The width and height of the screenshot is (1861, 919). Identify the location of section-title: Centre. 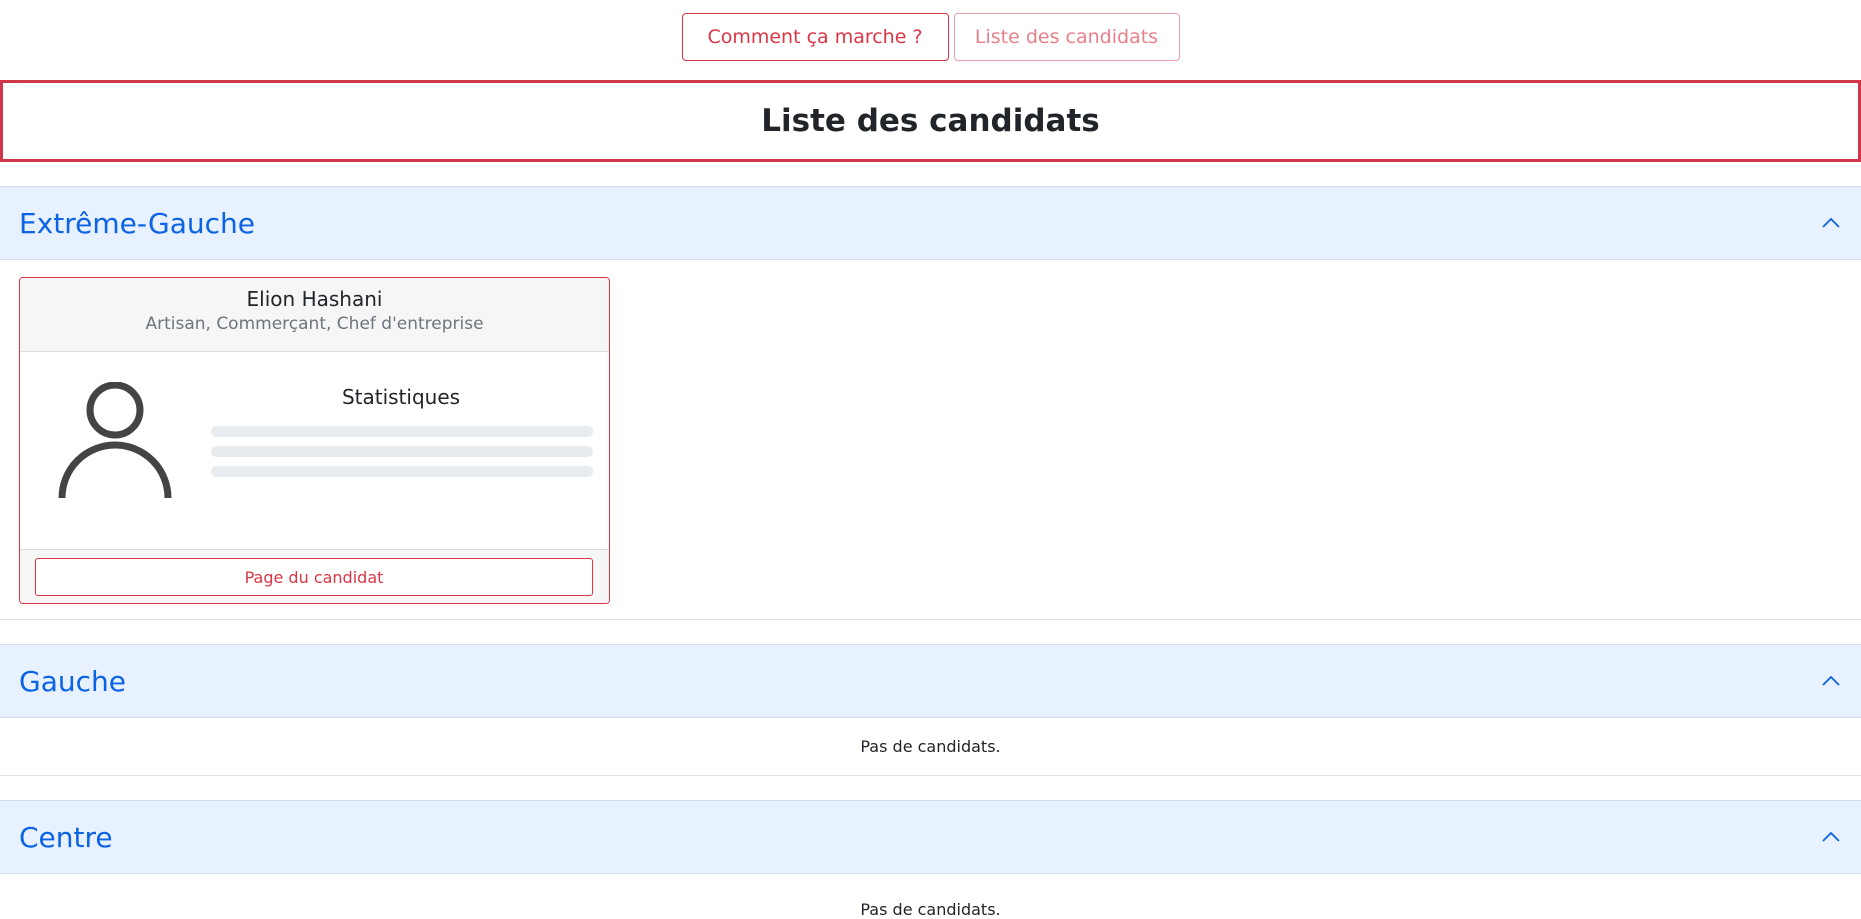
(66, 837).